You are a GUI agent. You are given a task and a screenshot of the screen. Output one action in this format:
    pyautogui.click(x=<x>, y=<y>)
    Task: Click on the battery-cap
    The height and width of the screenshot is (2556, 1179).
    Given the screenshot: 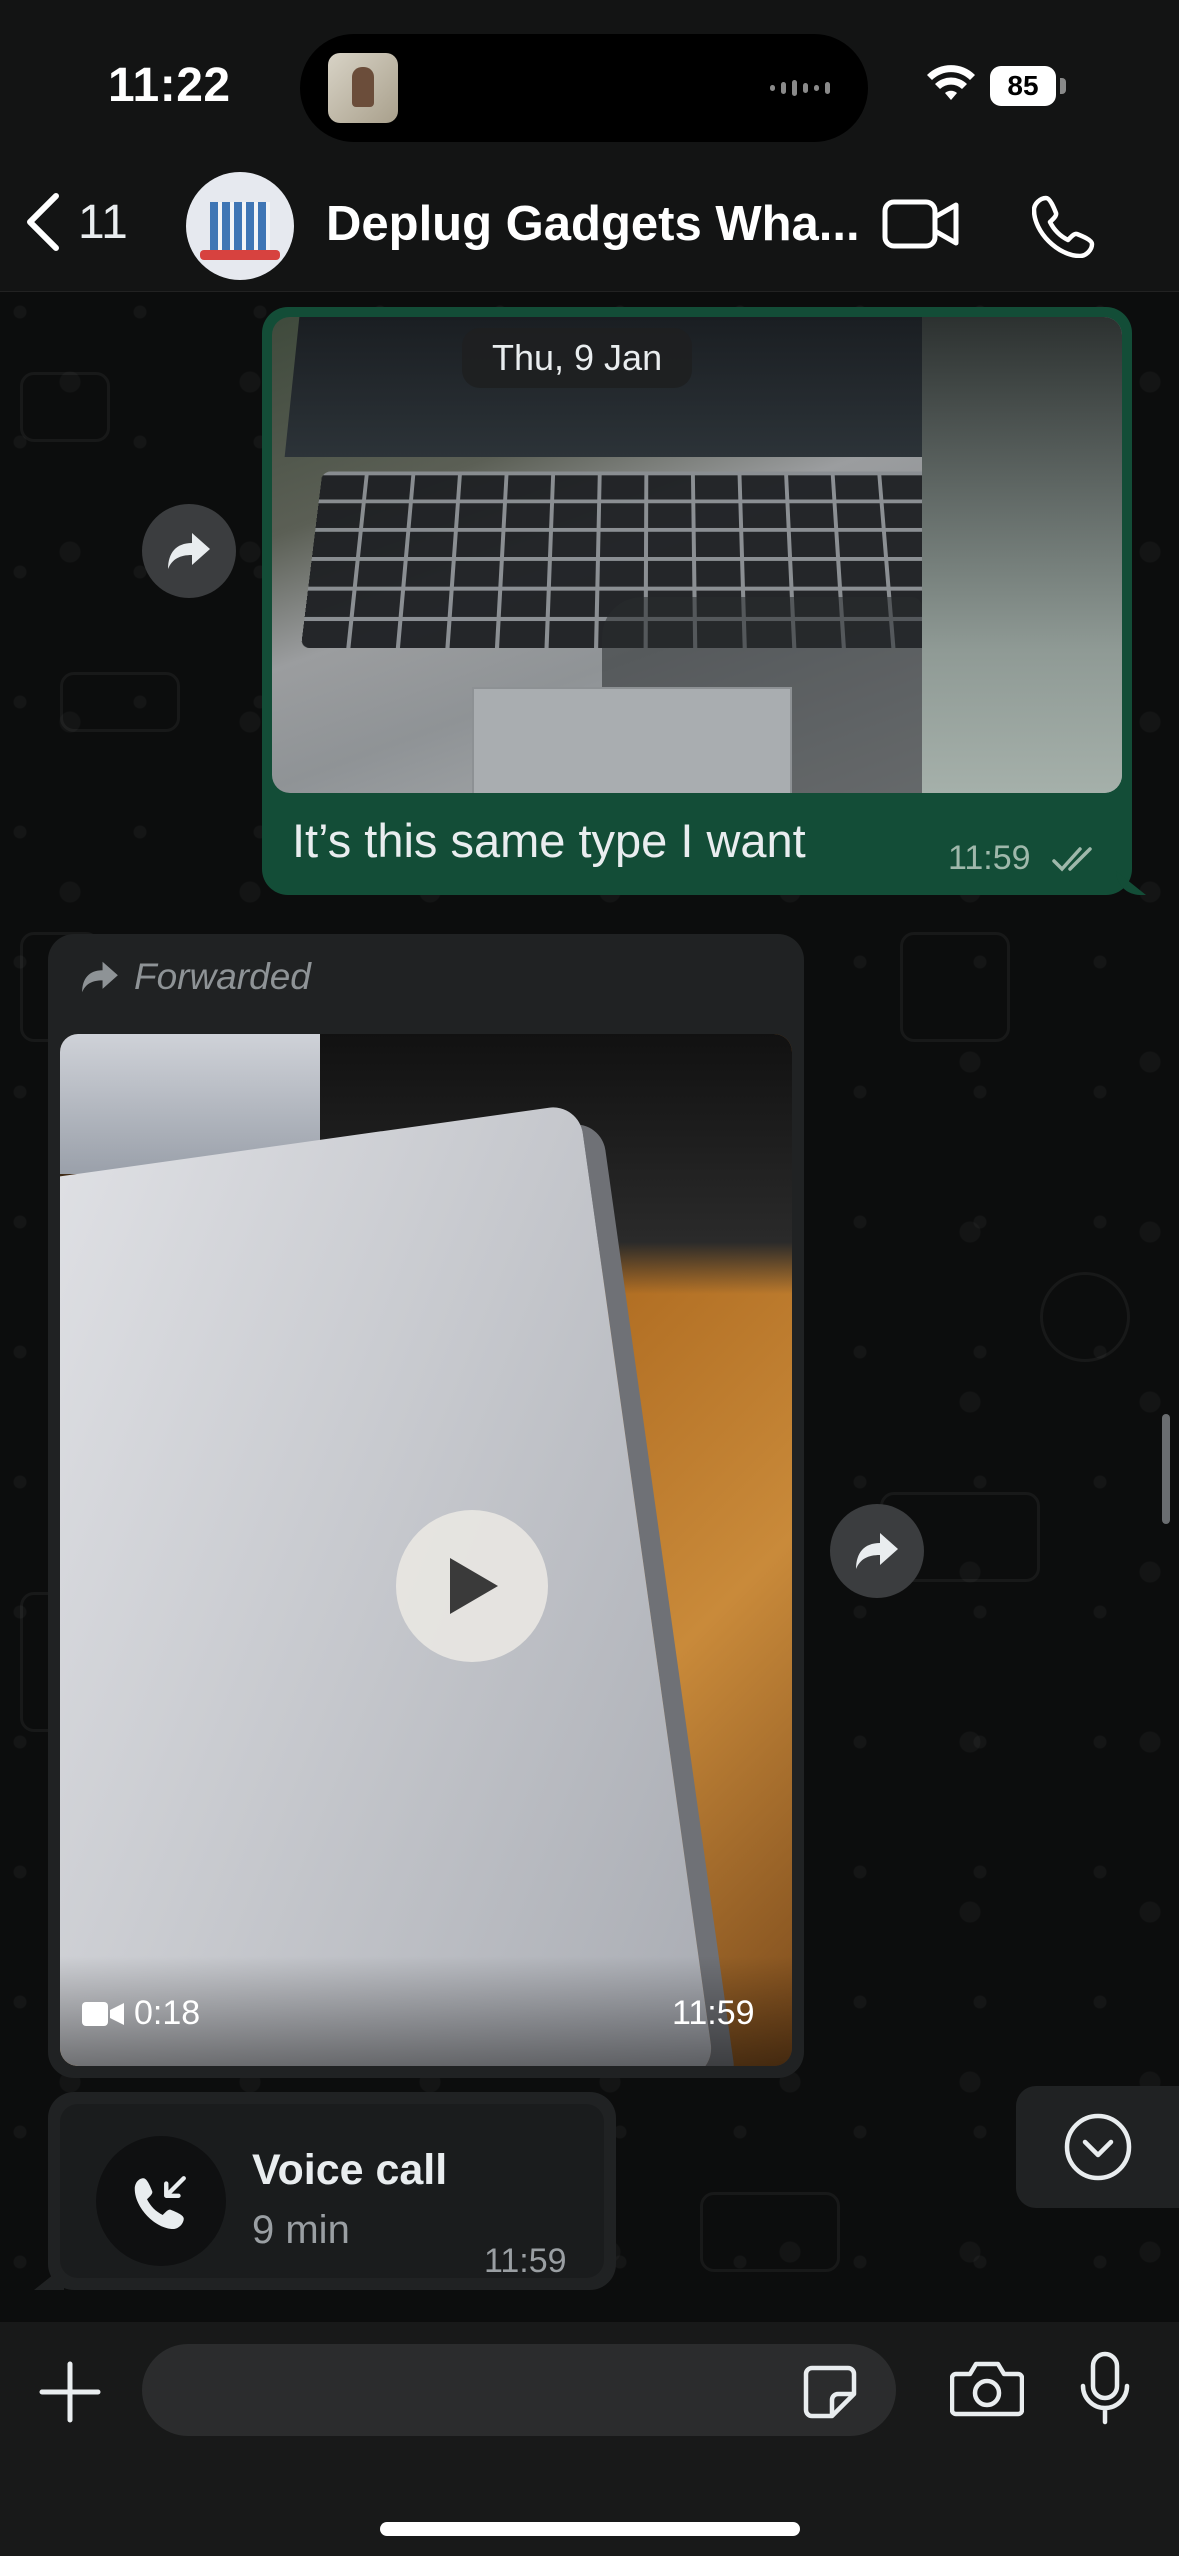 What is the action you would take?
    pyautogui.click(x=1063, y=86)
    